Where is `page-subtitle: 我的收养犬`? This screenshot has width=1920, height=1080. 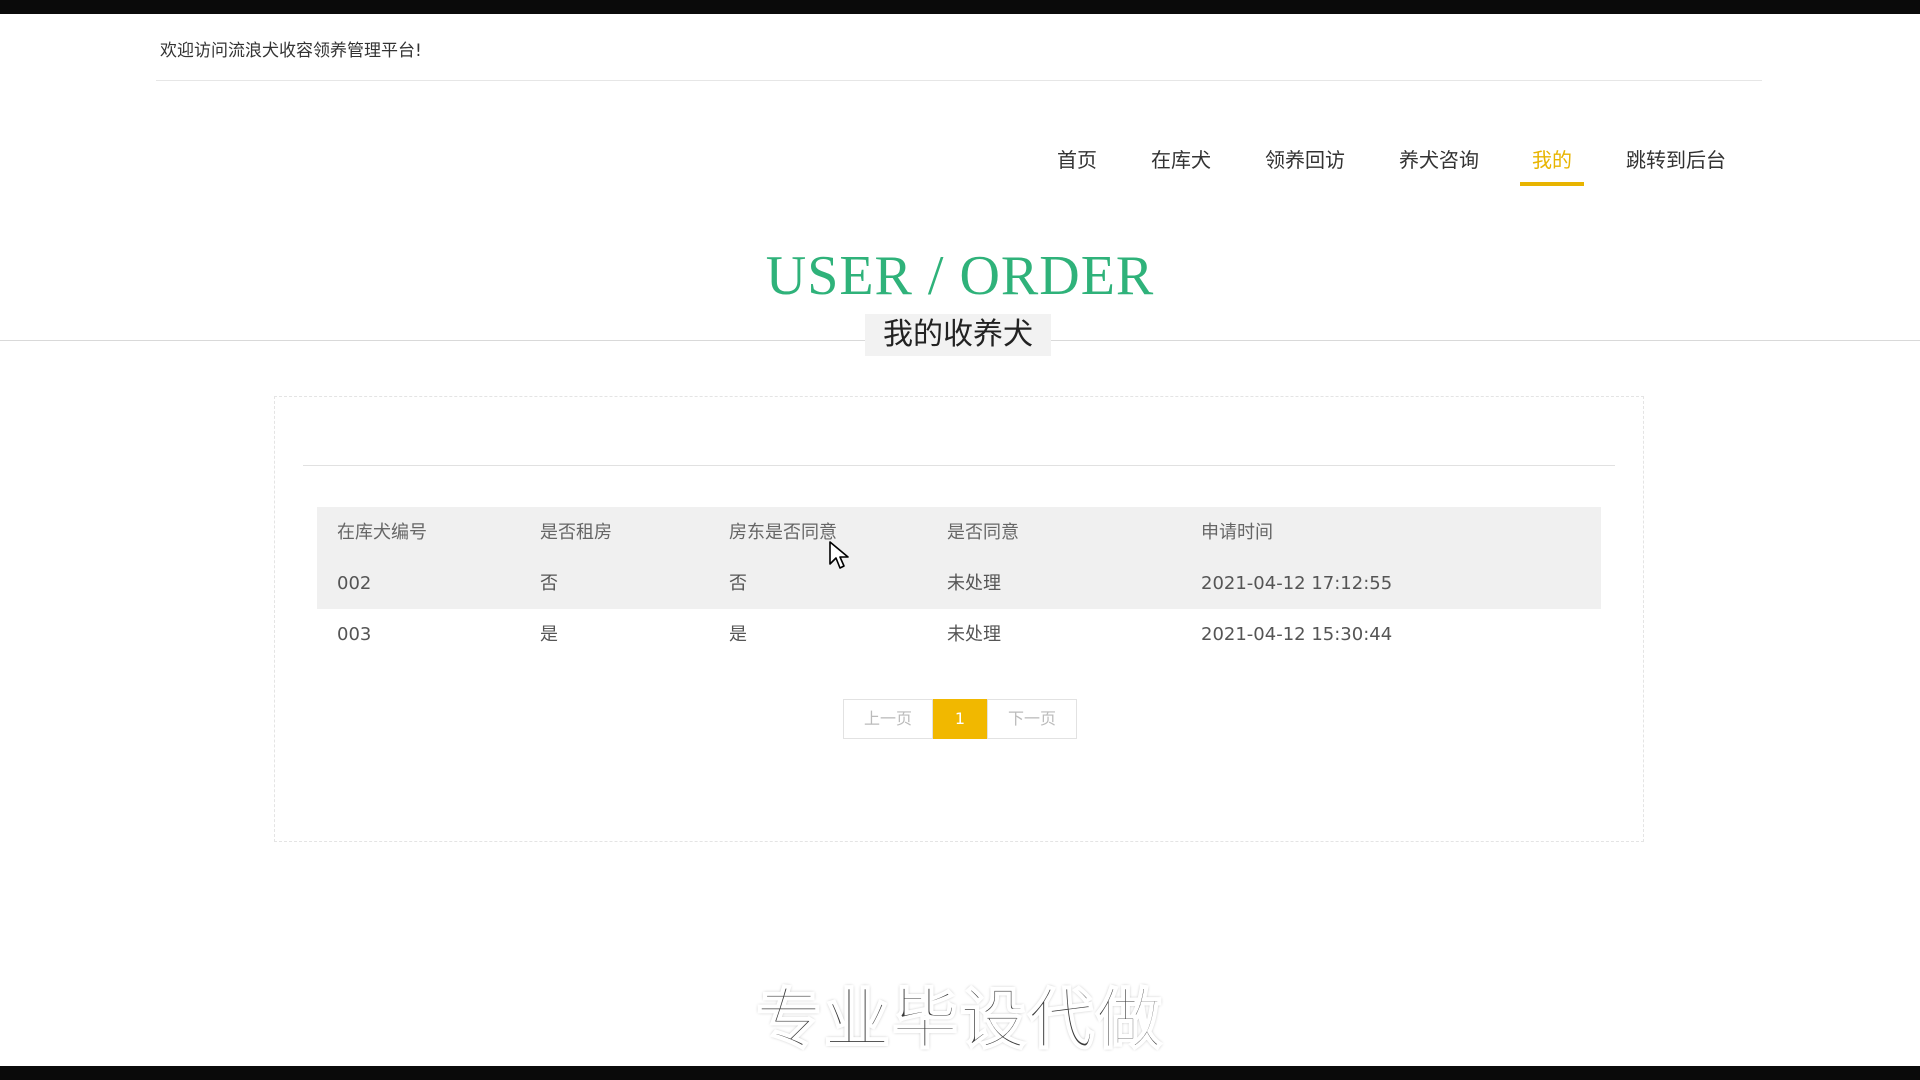
page-subtitle: 我的收养犬 is located at coordinates (958, 335).